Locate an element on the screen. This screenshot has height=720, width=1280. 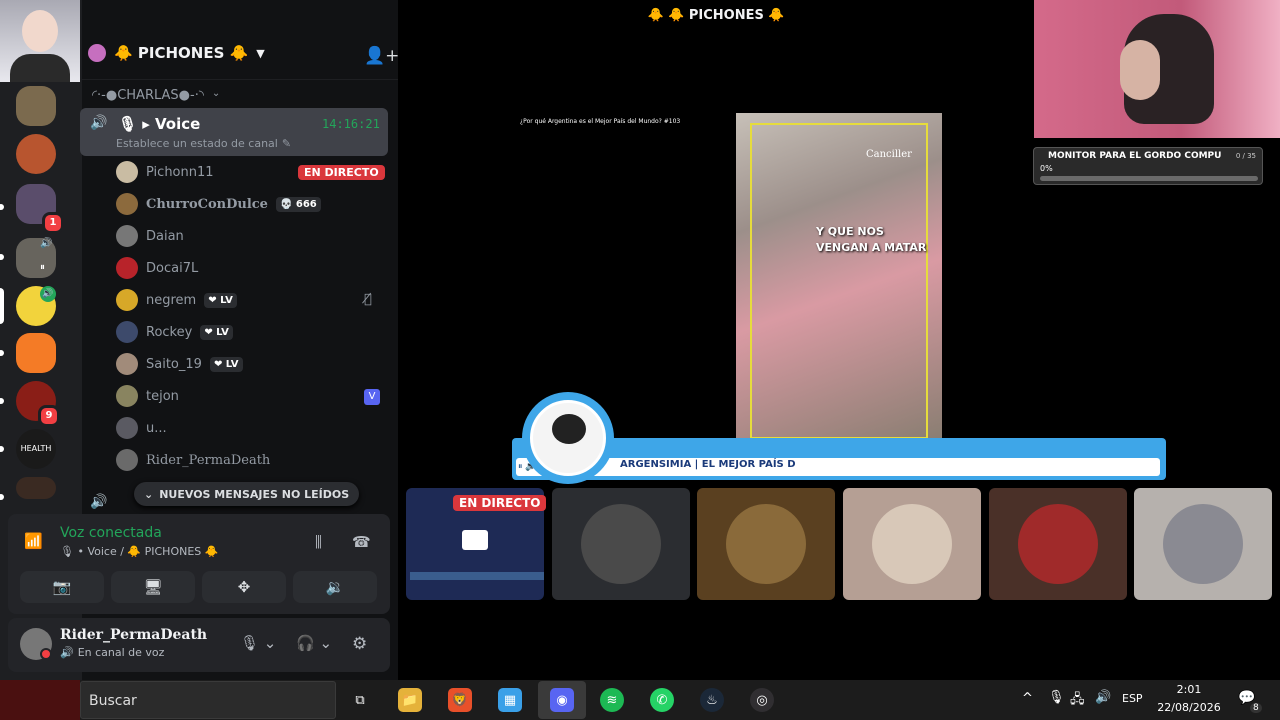
pencil-icon: ✎ is located at coordinates (286, 143).